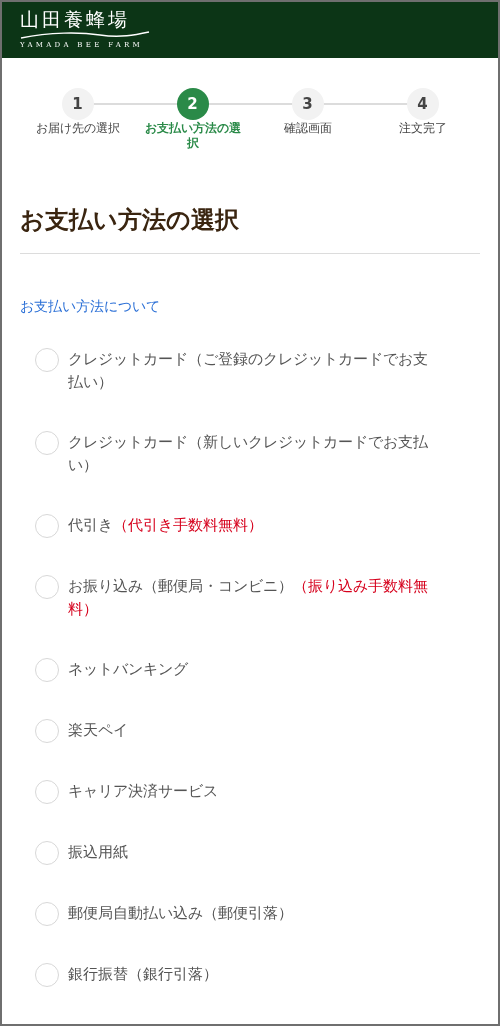  I want to click on step-label: お届け先の選択, so click(77, 128).